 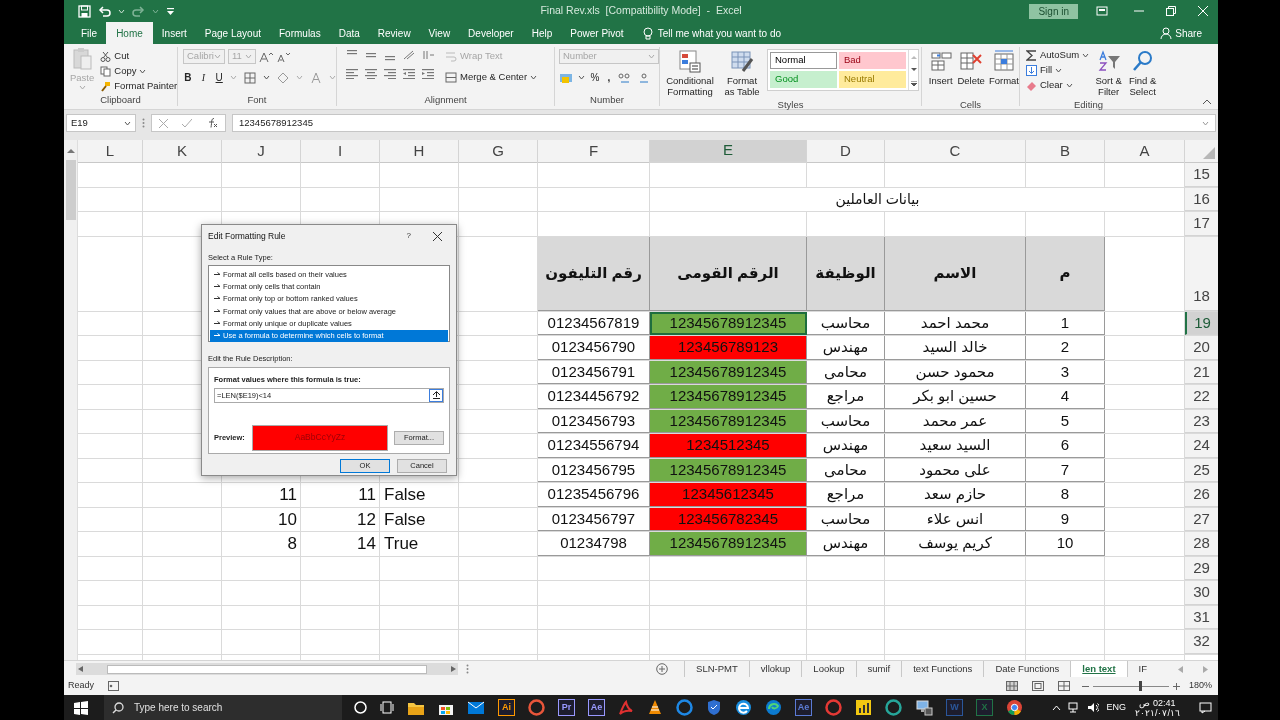 What do you see at coordinates (84, 11) in the screenshot?
I see `save-icon` at bounding box center [84, 11].